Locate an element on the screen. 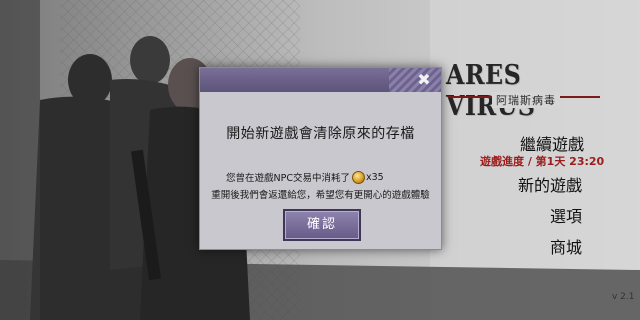  game-logo-subtitle: 阿瑞斯病毒 is located at coordinates (526, 100).